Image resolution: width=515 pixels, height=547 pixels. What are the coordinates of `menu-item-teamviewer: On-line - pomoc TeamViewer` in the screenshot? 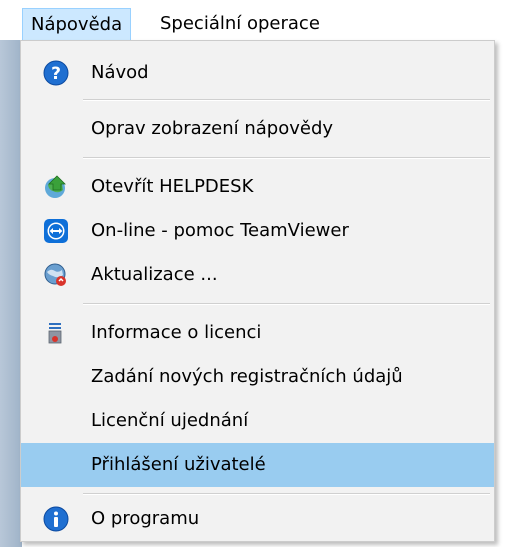 It's located at (257, 231).